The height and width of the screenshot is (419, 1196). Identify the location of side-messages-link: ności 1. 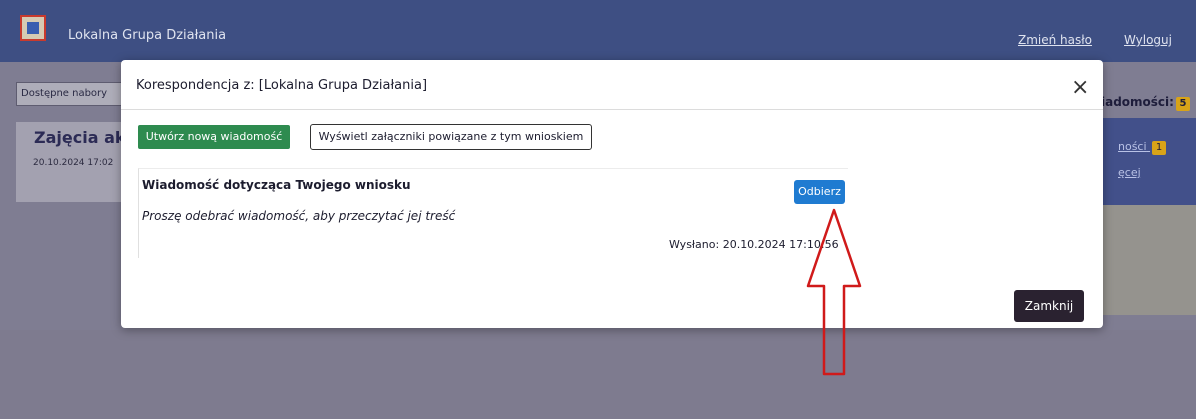
(1142, 147).